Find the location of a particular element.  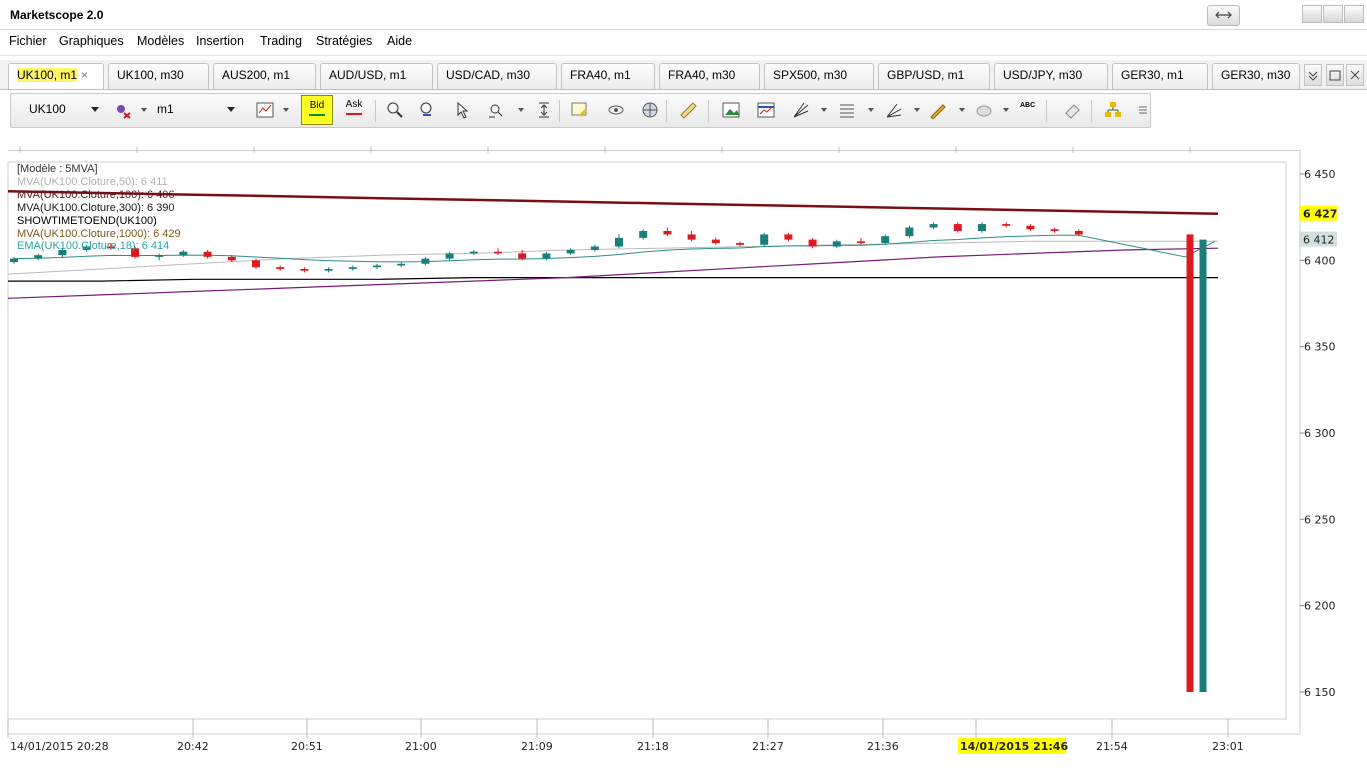

time-label: 21:18 is located at coordinates (653, 746).